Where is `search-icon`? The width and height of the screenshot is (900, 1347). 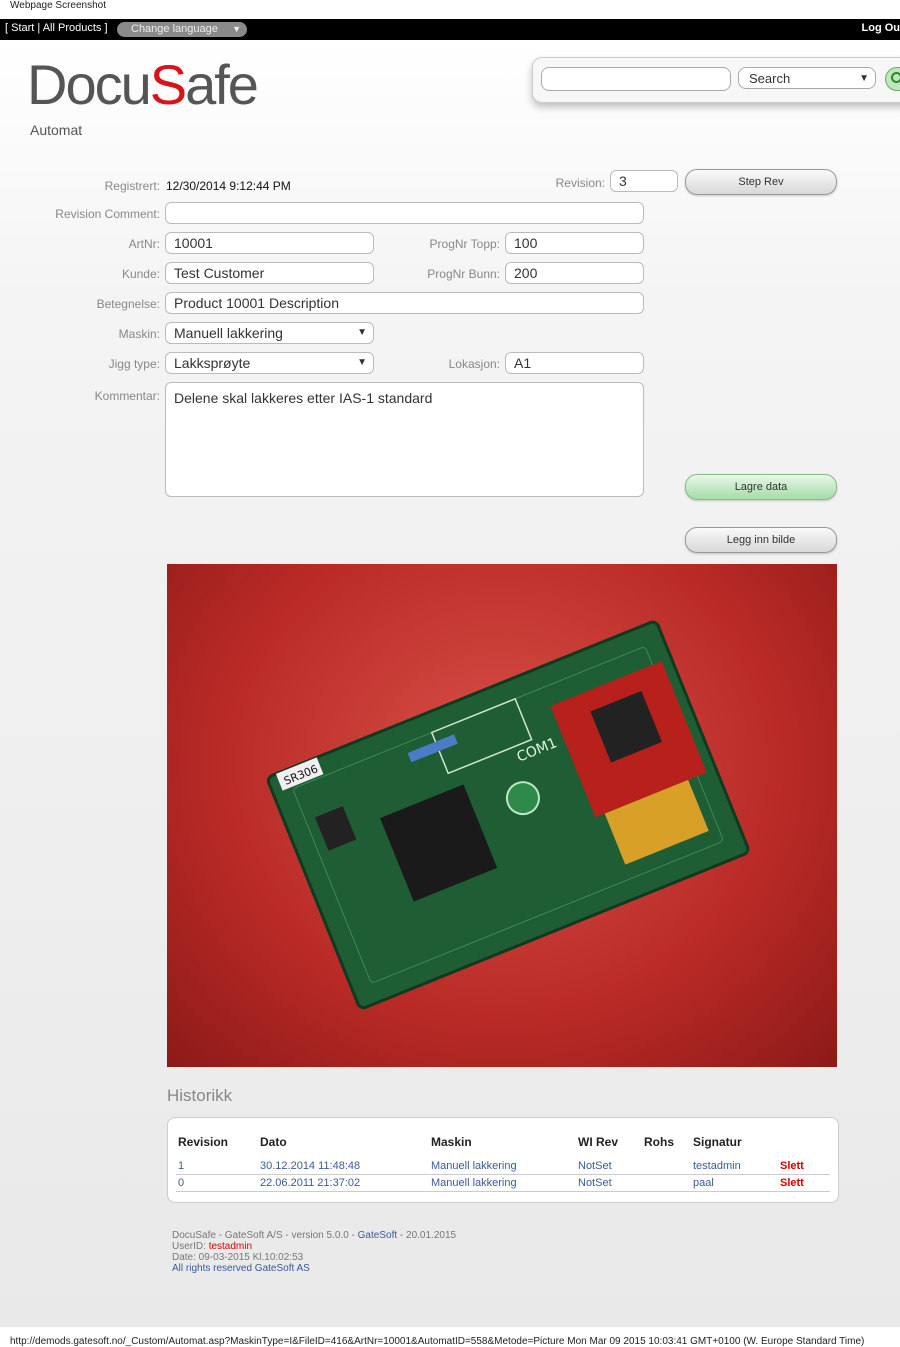
search-icon is located at coordinates (895, 77).